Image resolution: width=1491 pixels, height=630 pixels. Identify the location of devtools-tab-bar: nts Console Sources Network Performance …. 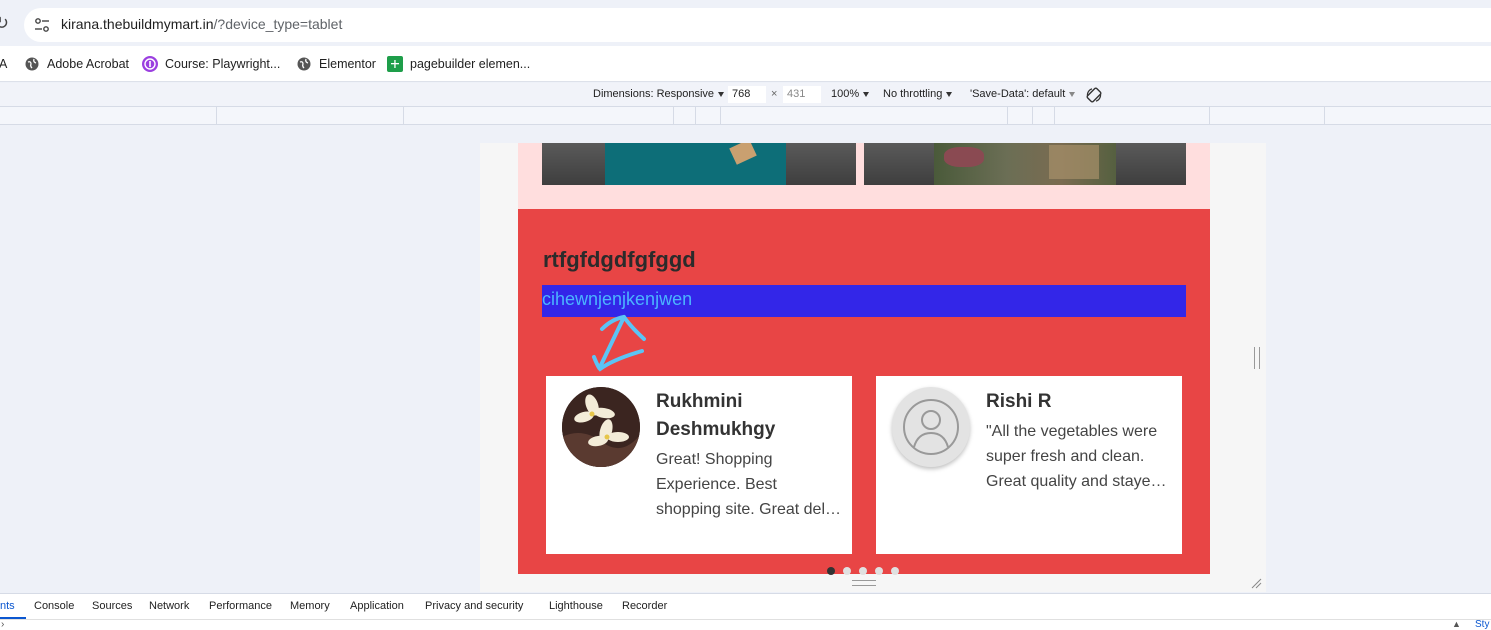
(745, 606).